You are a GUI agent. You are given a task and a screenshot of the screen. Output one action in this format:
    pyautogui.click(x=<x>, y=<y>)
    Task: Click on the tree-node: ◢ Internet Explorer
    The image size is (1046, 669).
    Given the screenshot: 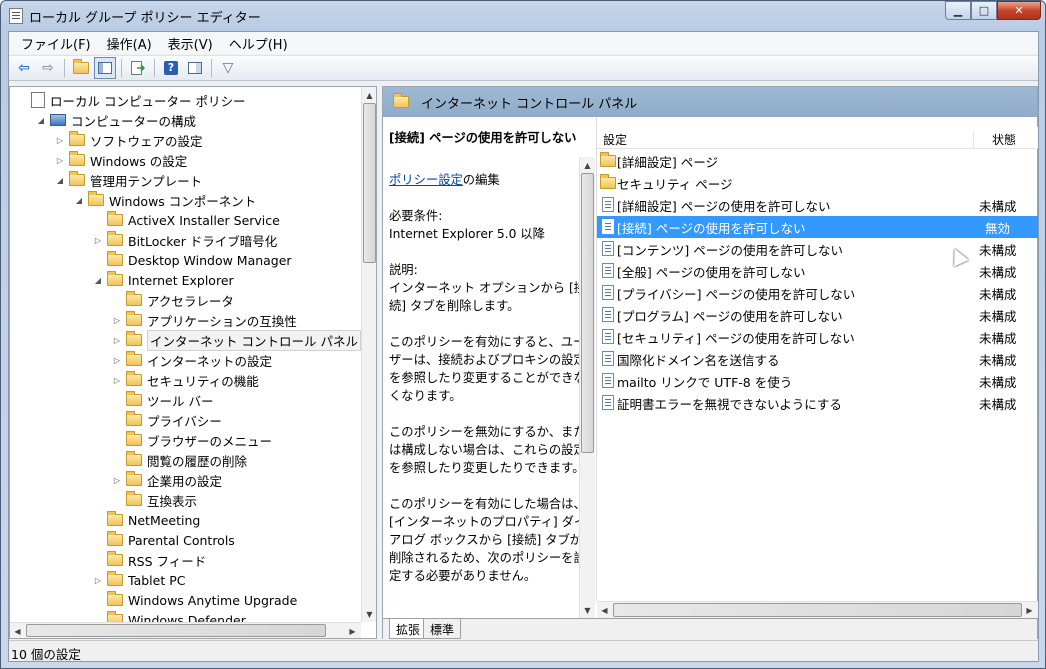 What is the action you would take?
    pyautogui.click(x=163, y=280)
    